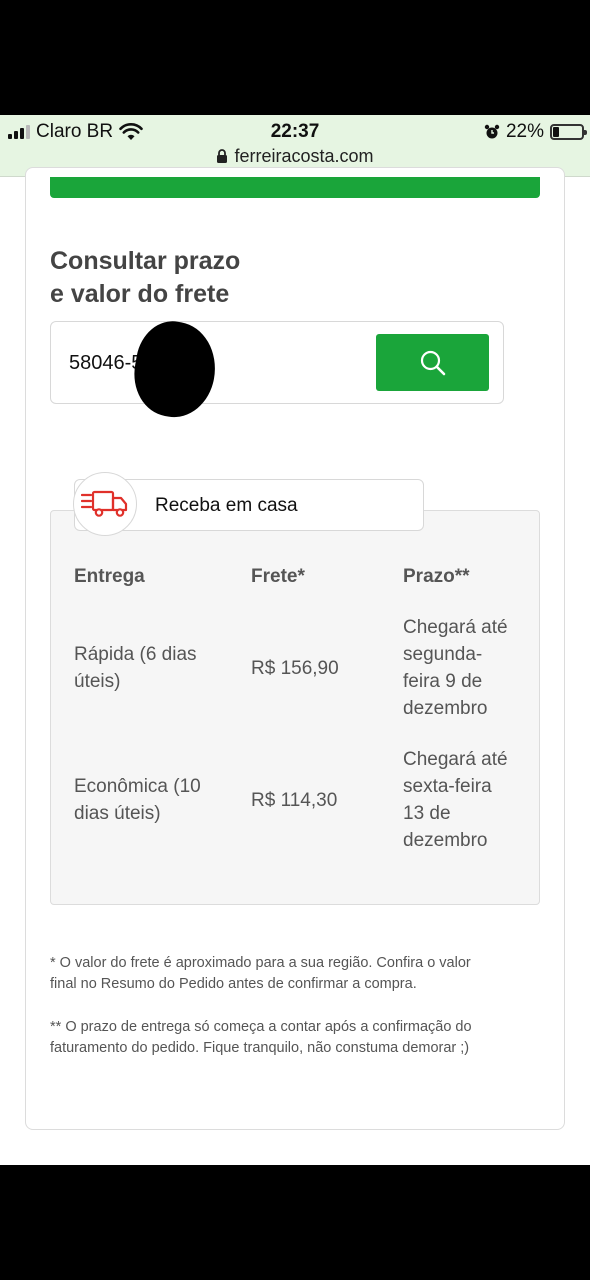 This screenshot has width=590, height=1280. I want to click on alarm-icon, so click(492, 131).